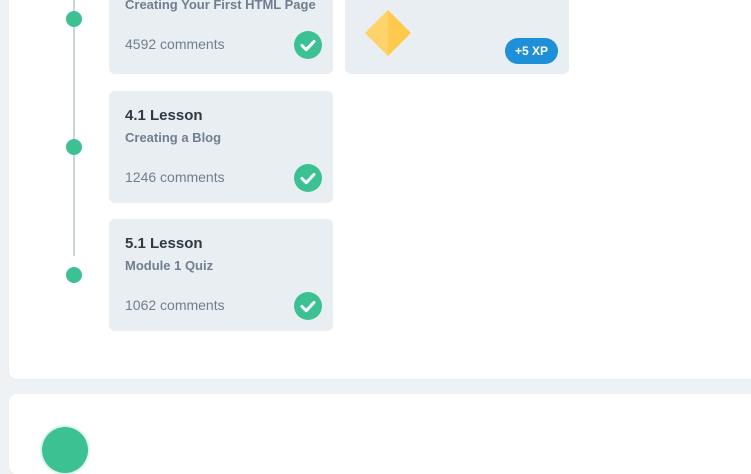 The height and width of the screenshot is (474, 751). Describe the element at coordinates (175, 305) in the screenshot. I see `lesson-comments: 1062 comments` at that location.